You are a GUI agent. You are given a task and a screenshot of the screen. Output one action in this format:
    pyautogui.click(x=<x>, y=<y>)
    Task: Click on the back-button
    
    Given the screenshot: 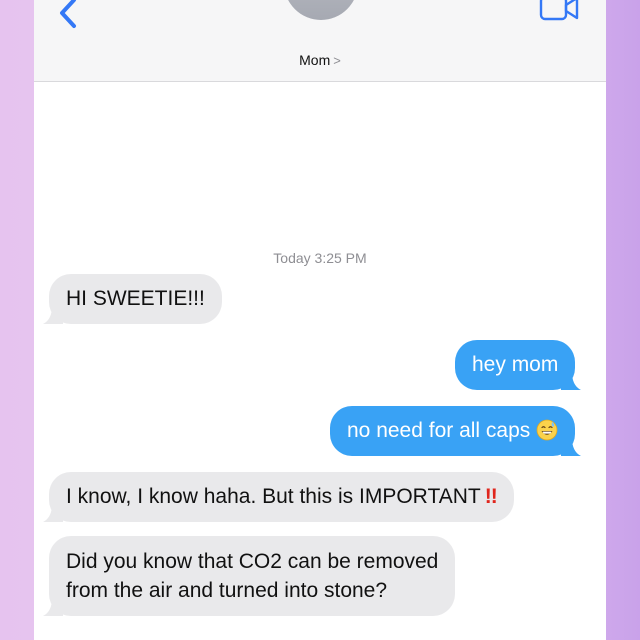 What is the action you would take?
    pyautogui.click(x=67, y=15)
    